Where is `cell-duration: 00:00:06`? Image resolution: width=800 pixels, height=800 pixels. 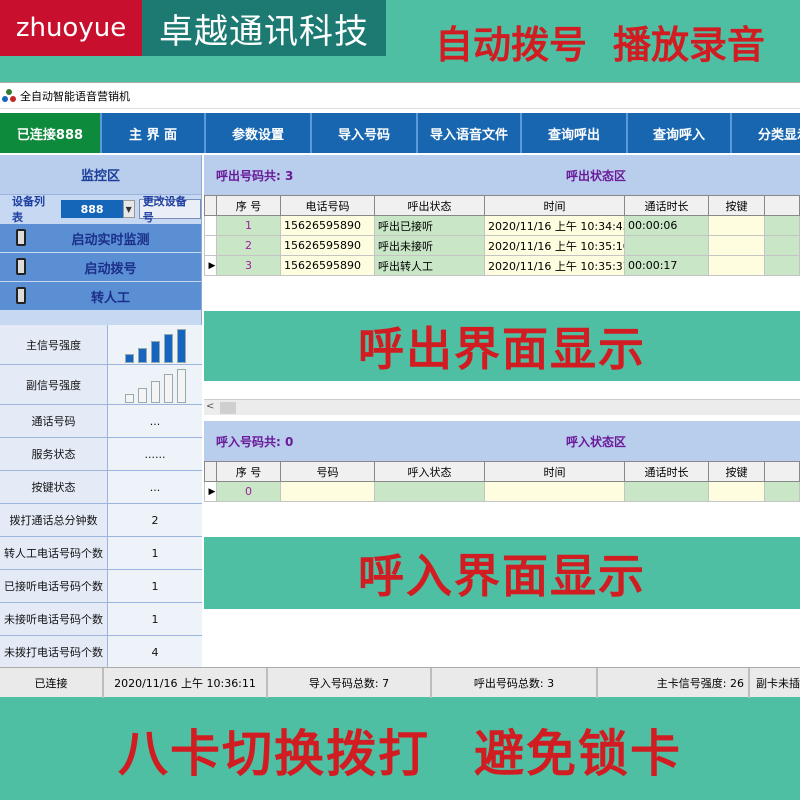 cell-duration: 00:00:06 is located at coordinates (666, 225).